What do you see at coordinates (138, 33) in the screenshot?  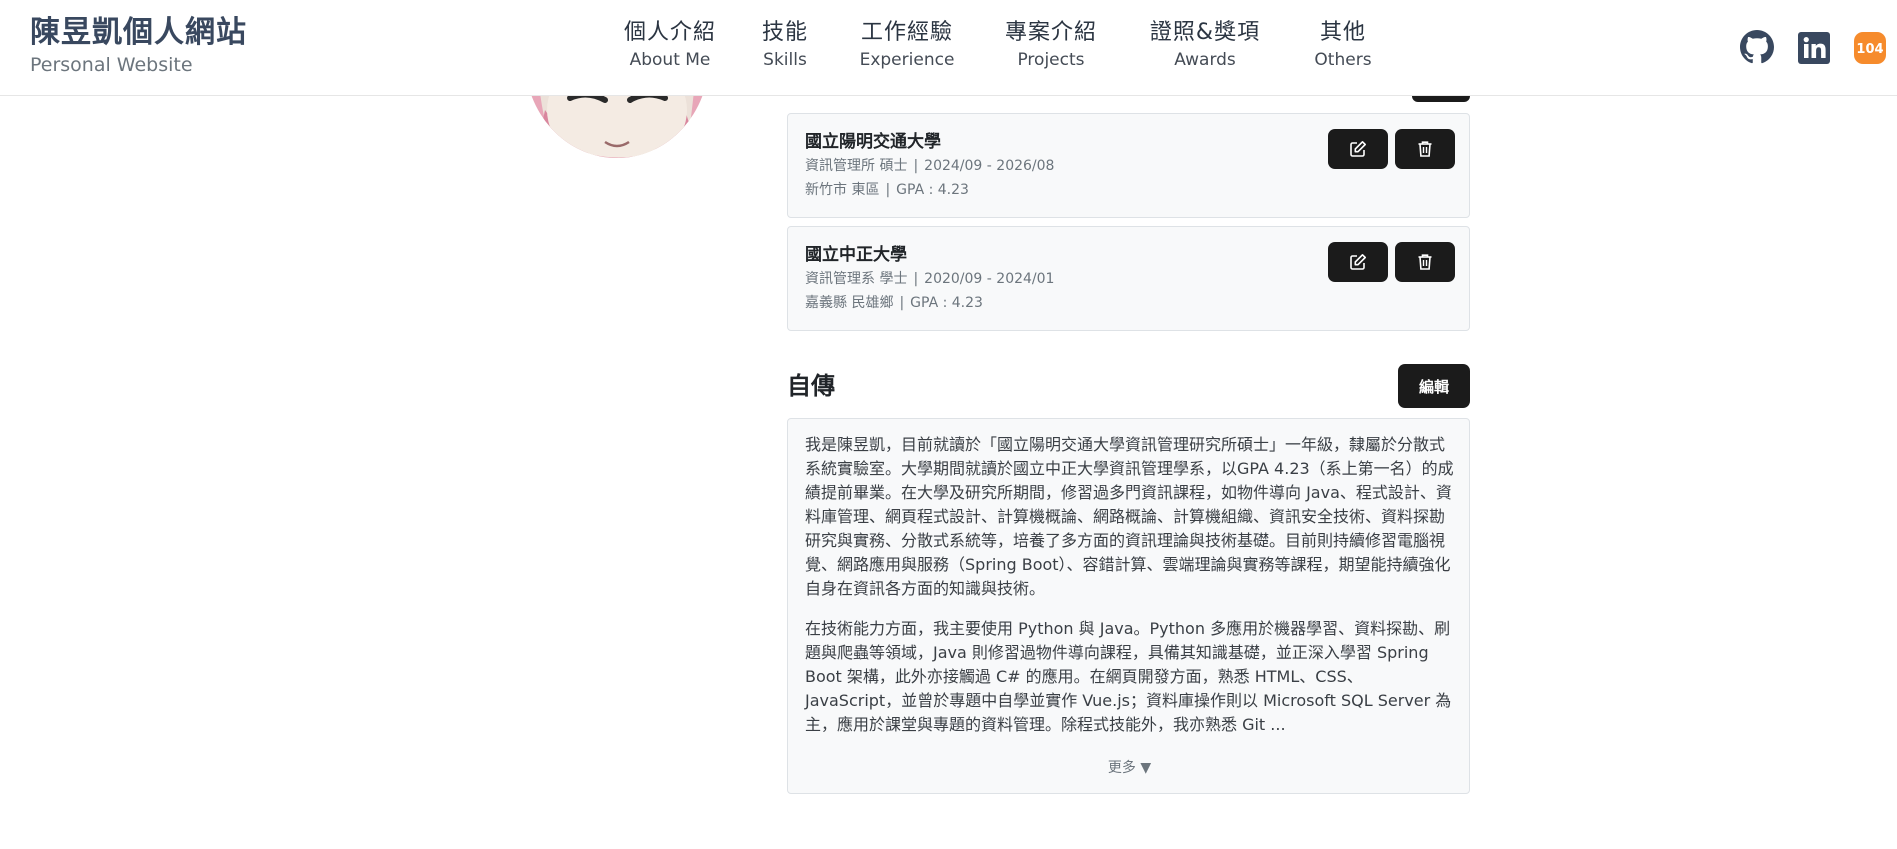 I see `brand-title: 陳昱凱個人網站` at bounding box center [138, 33].